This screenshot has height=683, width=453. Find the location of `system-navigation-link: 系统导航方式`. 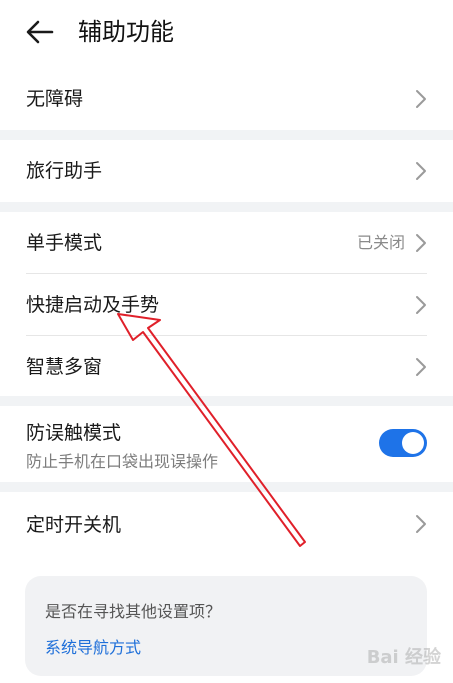

system-navigation-link: 系统导航方式 is located at coordinates (93, 646).